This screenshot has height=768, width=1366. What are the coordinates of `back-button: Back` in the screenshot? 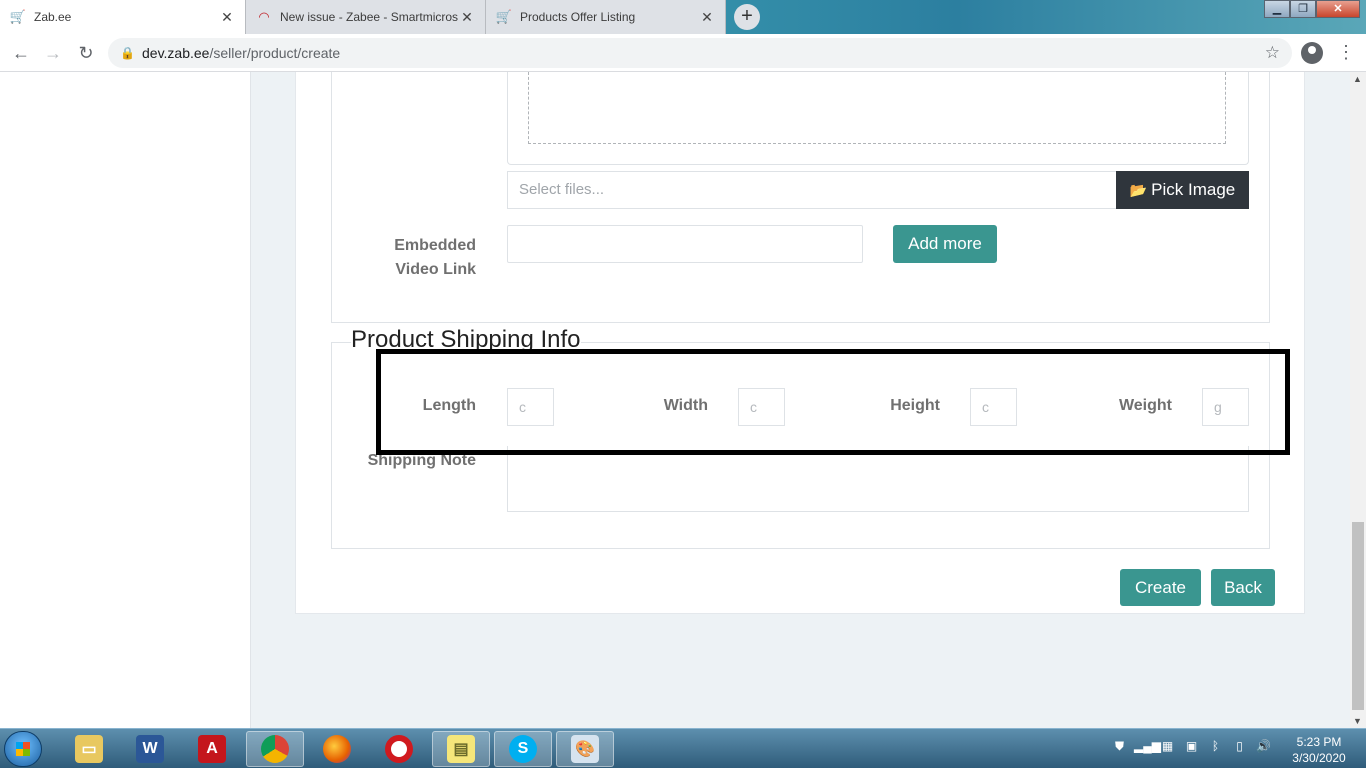 It's located at (1243, 587).